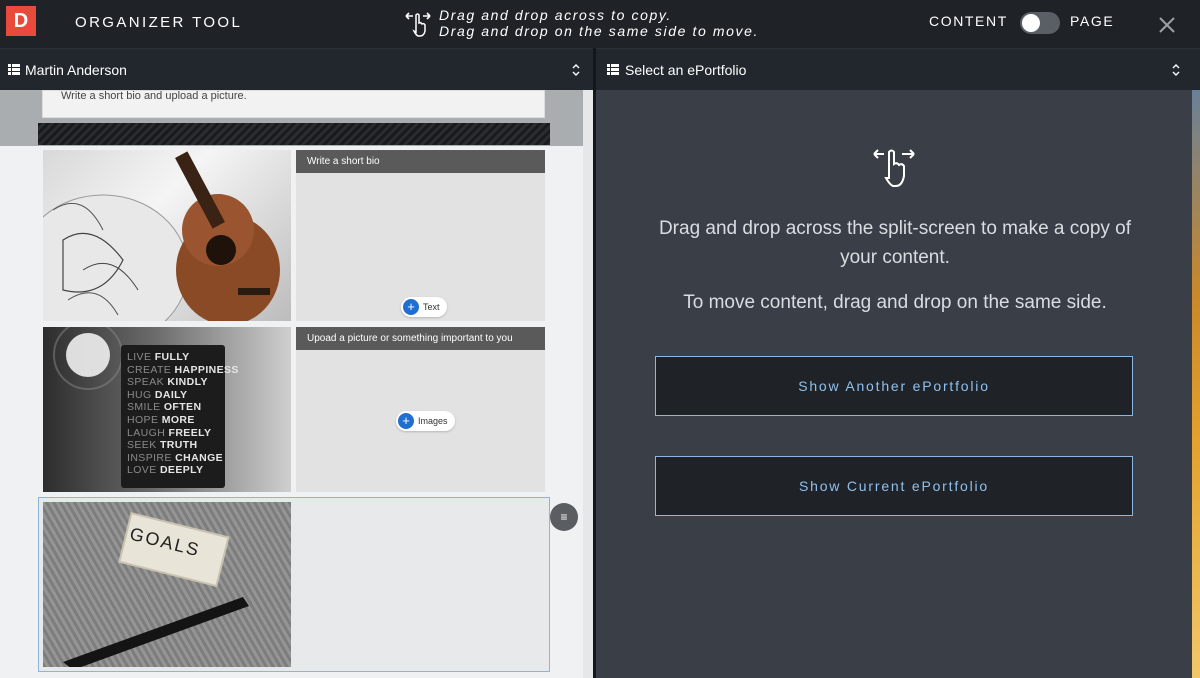 Image resolution: width=1200 pixels, height=678 pixels. What do you see at coordinates (420, 235) in the screenshot?
I see `bio-text-card: Write a short bio + Text` at bounding box center [420, 235].